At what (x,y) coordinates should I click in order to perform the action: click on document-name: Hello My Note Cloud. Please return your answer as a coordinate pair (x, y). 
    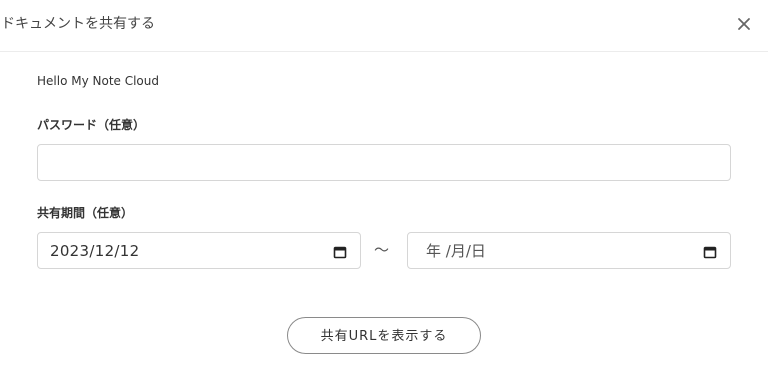
    Looking at the image, I should click on (98, 81).